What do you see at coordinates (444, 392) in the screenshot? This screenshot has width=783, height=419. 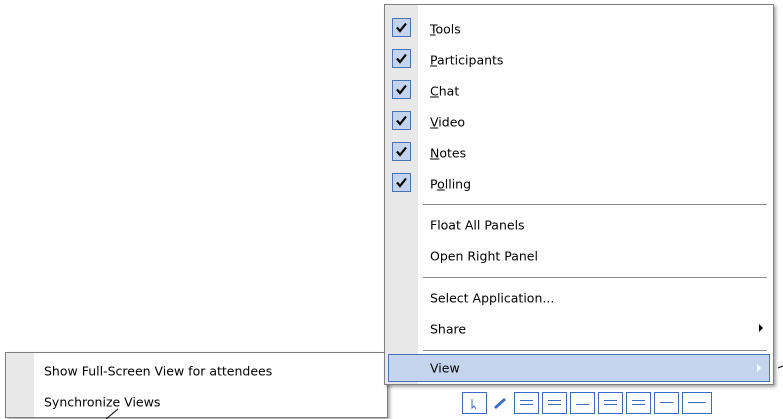 I see `callout-line` at bounding box center [444, 392].